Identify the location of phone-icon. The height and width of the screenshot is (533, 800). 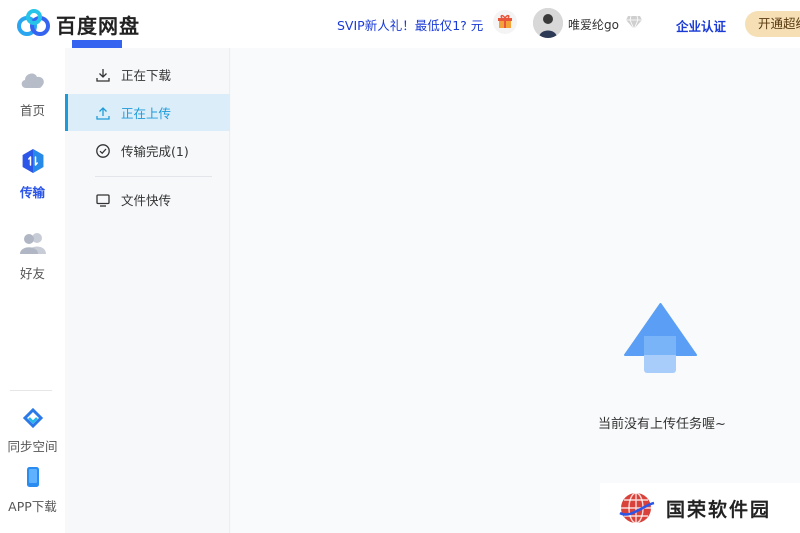
(32, 477).